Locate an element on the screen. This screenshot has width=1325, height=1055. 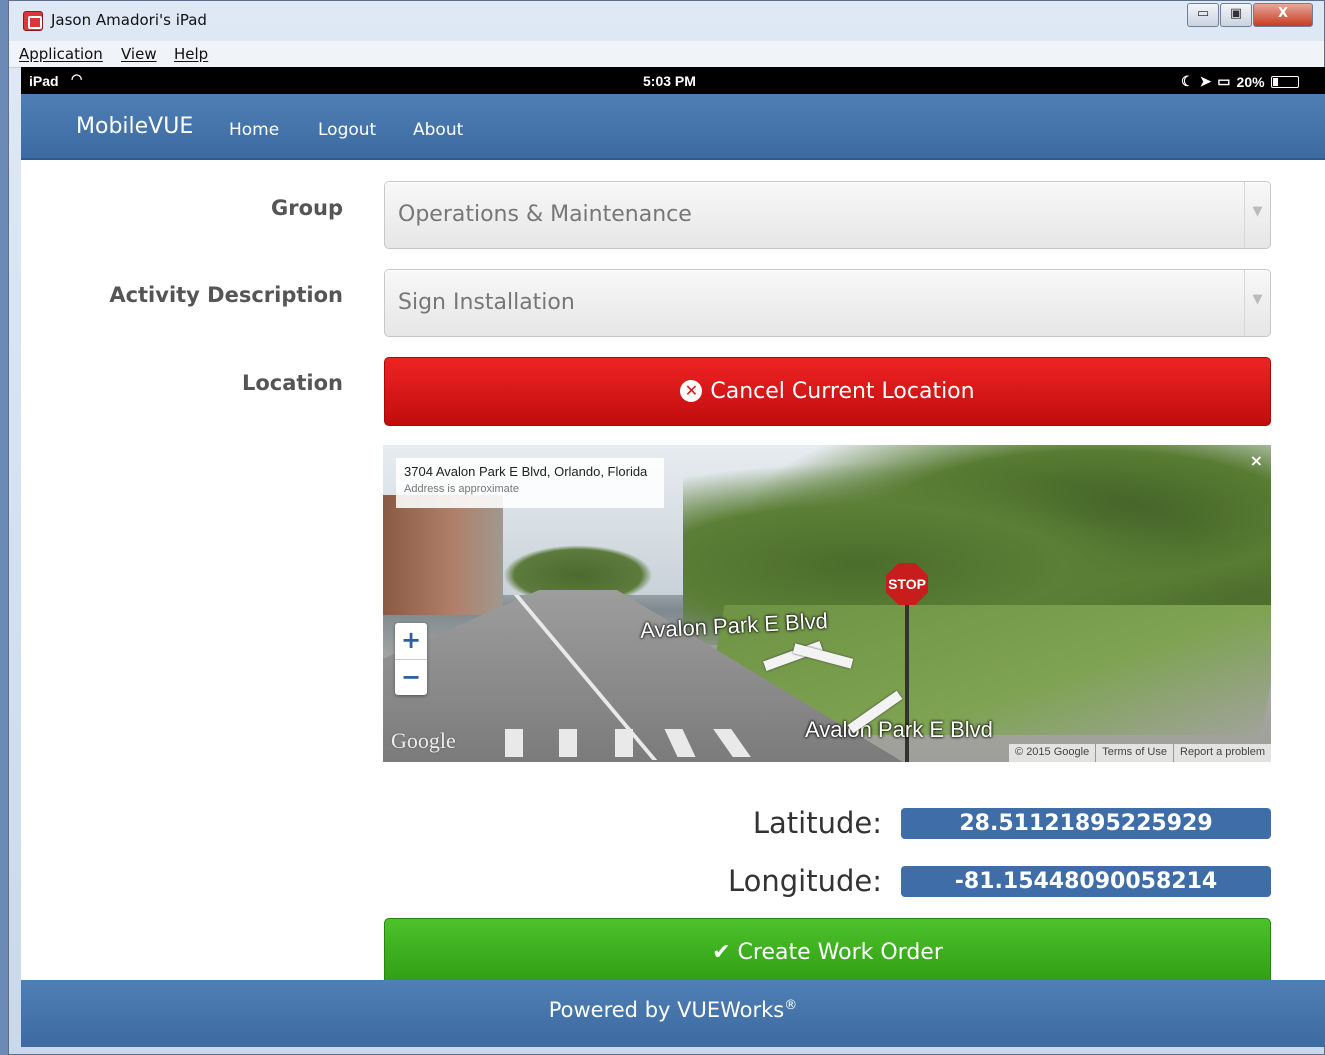
create-work-order-button: ✔ Create Work Order is located at coordinates (827, 952).